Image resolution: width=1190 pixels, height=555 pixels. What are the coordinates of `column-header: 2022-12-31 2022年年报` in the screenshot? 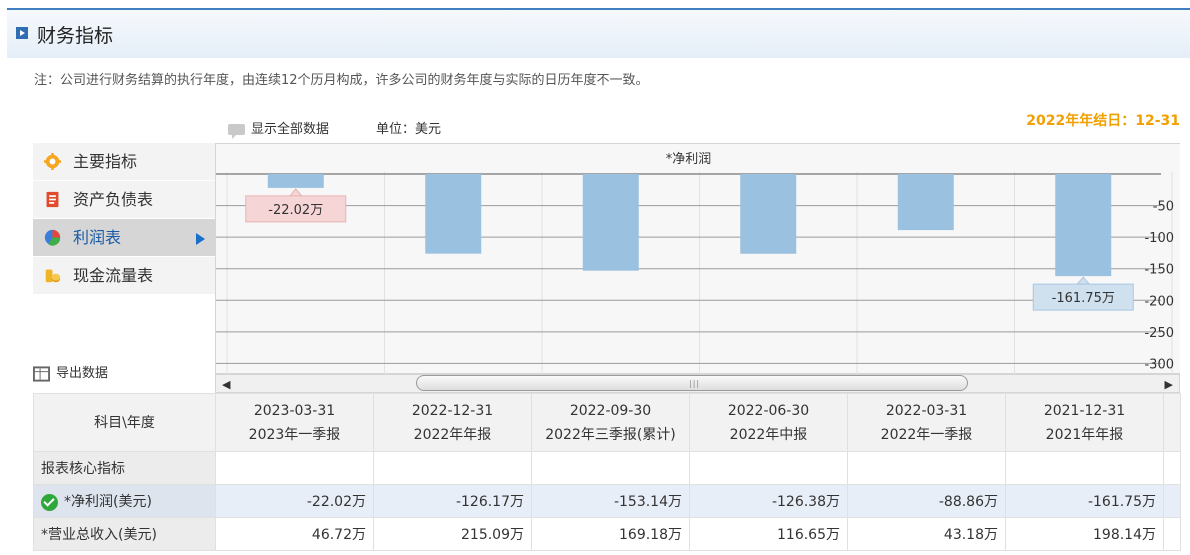 It's located at (452, 422).